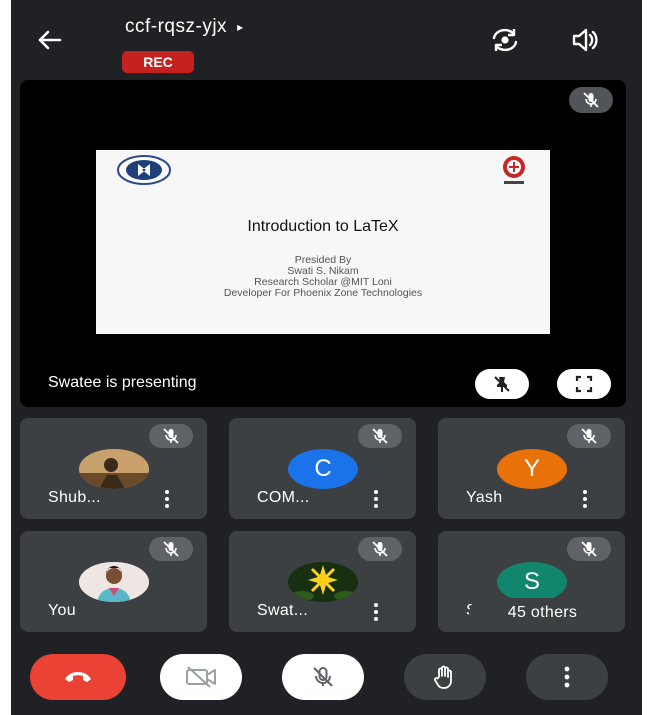 Image resolution: width=647 pixels, height=715 pixels. Describe the element at coordinates (585, 40) in the screenshot. I see `speaker-icon` at that location.